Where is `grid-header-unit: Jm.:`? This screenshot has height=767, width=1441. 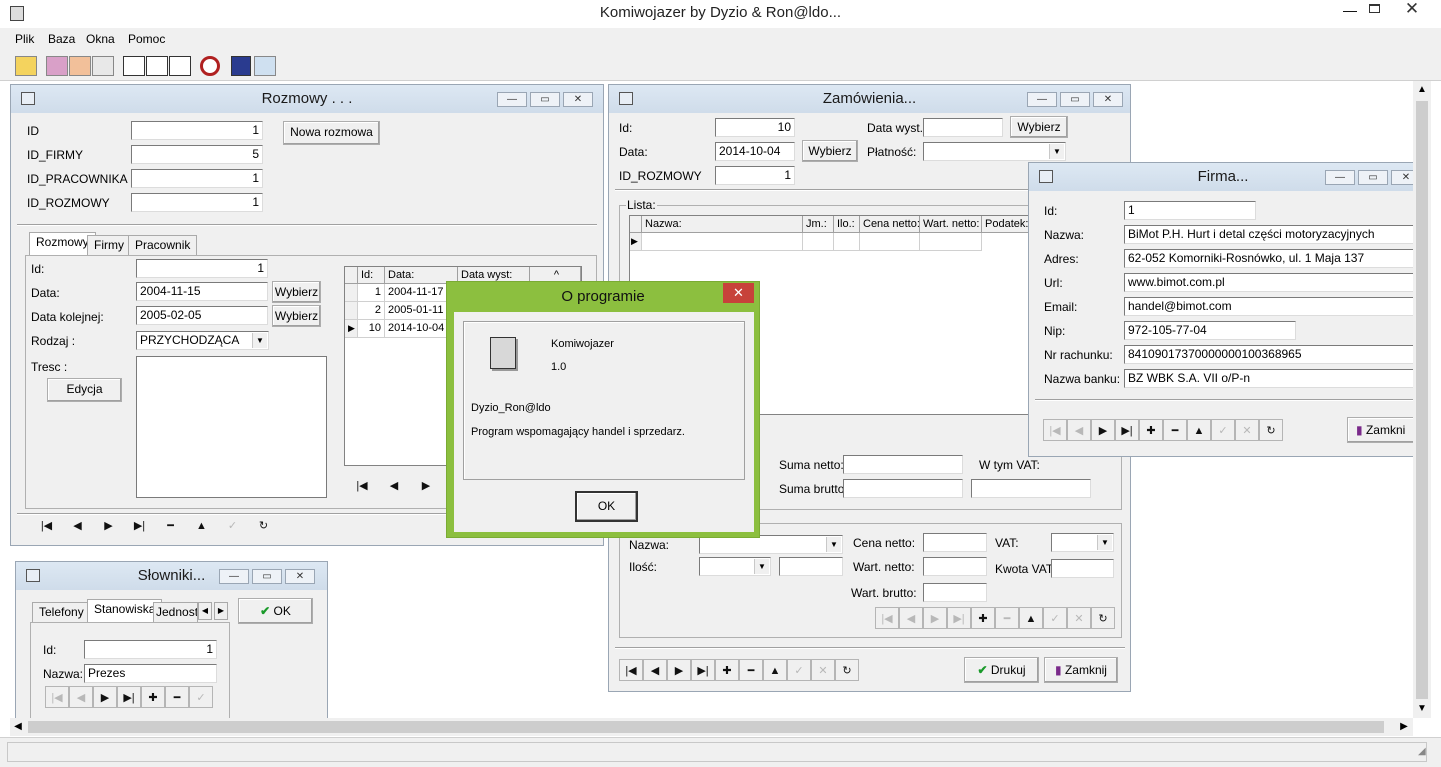
grid-header-unit: Jm.: is located at coordinates (818, 224).